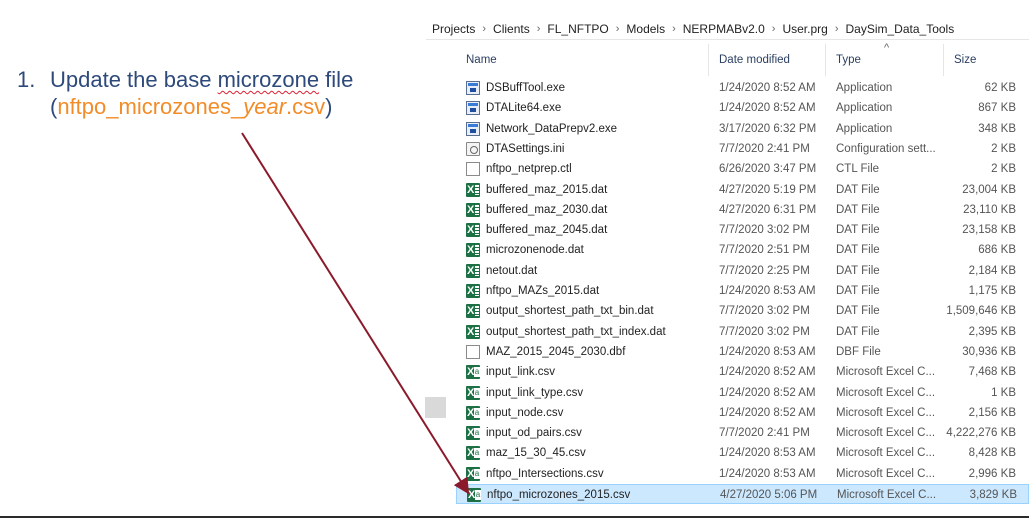 The width and height of the screenshot is (1029, 518). I want to click on file-name: Network_DataPrepv2.exe, so click(552, 128).